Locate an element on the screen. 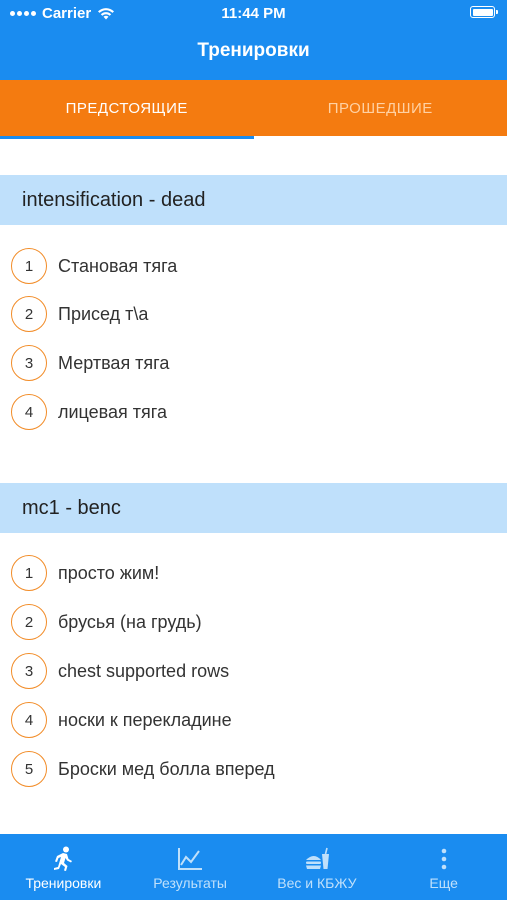 This screenshot has height=900, width=507. battery-icon is located at coordinates (484, 12).